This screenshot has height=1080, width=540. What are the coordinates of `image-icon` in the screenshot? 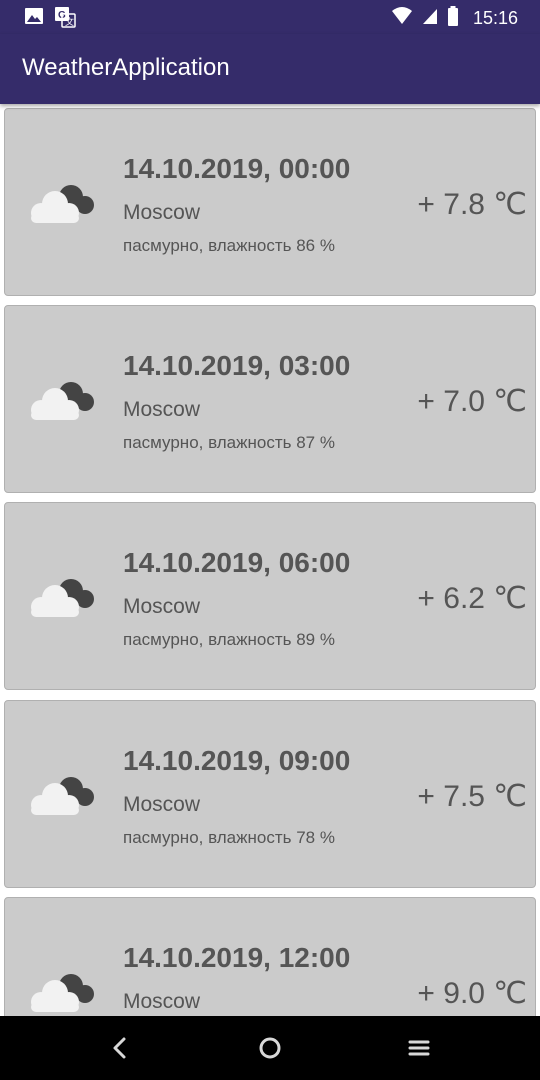 It's located at (34, 19).